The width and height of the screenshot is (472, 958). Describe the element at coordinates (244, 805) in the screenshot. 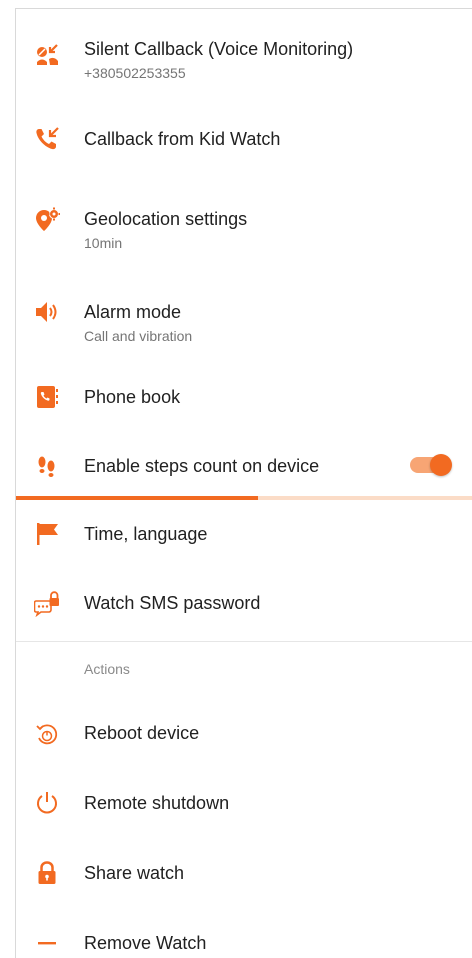

I see `remote-shutdown-item: Remote shutdown` at that location.